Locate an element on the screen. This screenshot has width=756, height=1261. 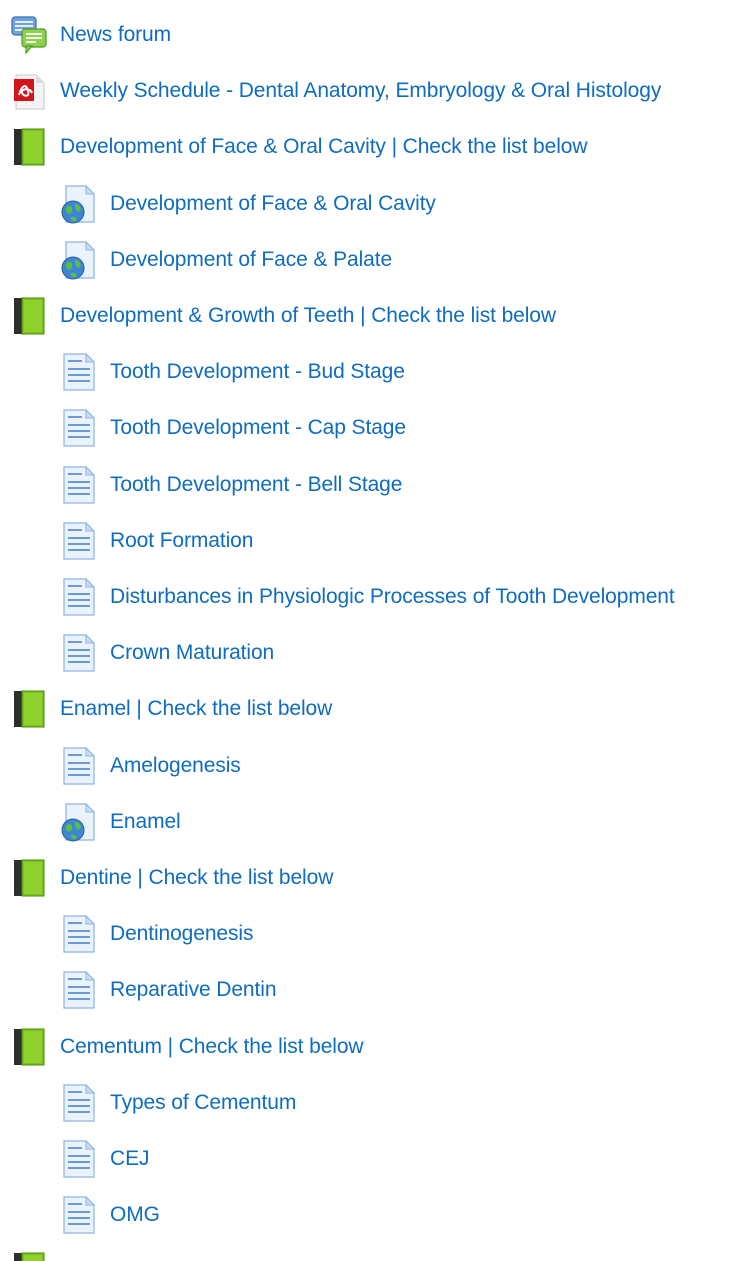
activity-link: Reparative Dentin is located at coordinates (193, 990).